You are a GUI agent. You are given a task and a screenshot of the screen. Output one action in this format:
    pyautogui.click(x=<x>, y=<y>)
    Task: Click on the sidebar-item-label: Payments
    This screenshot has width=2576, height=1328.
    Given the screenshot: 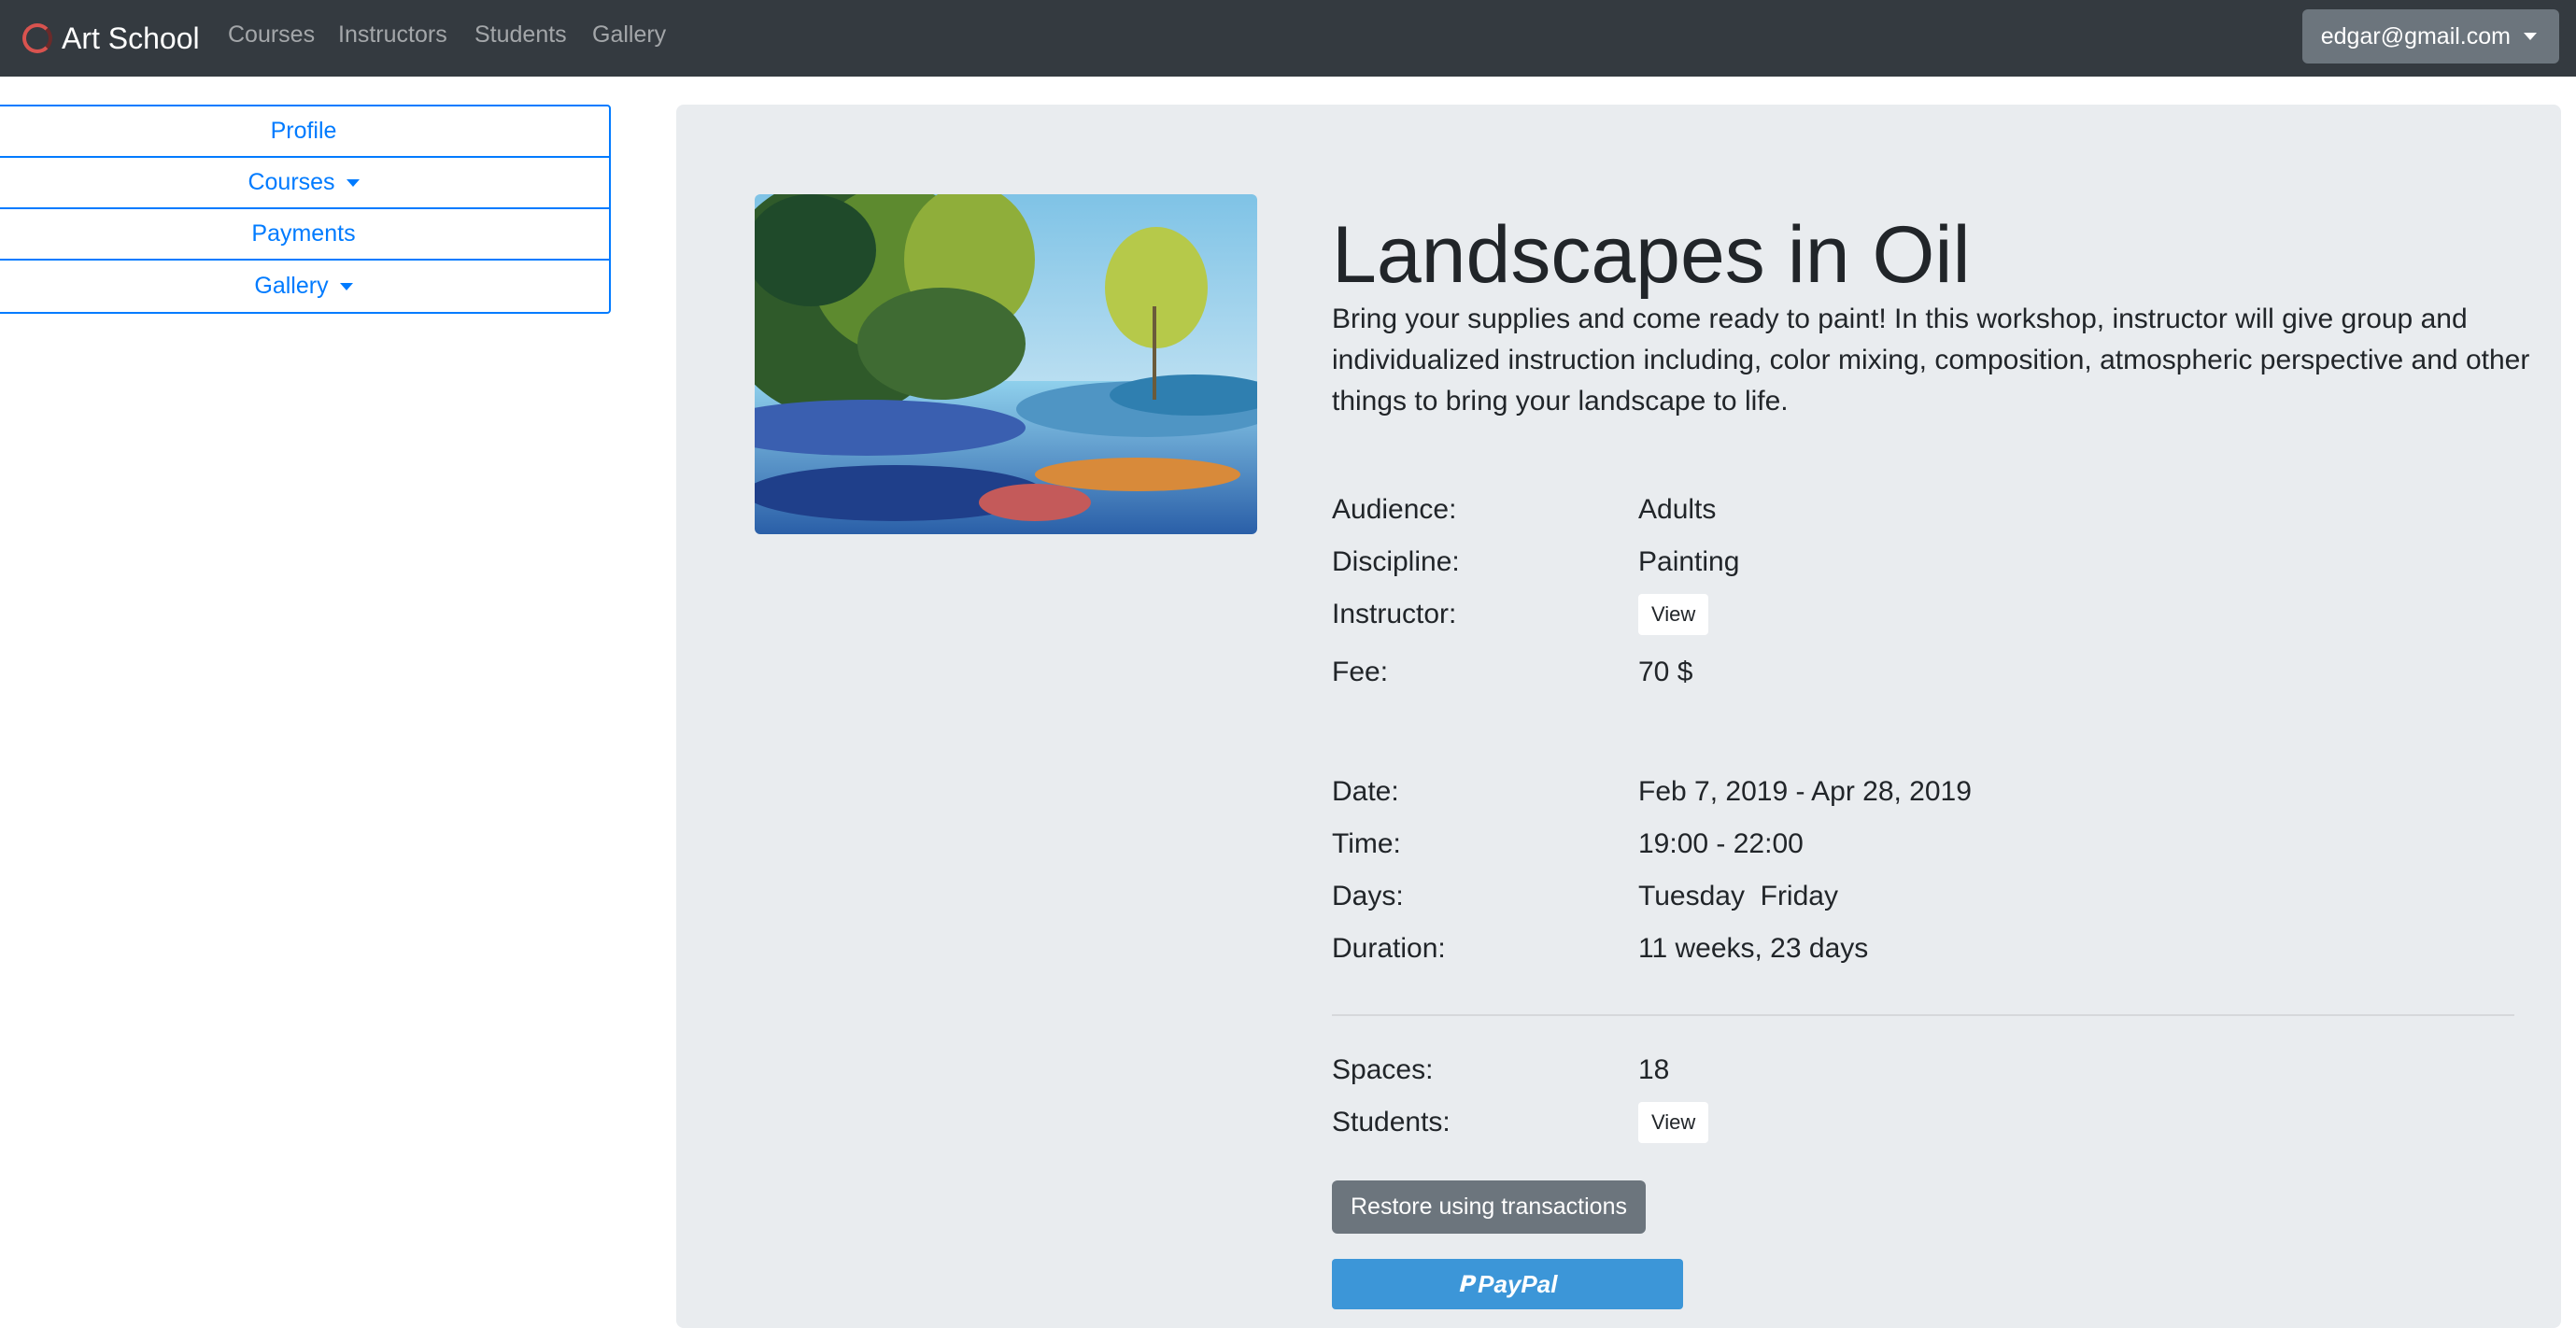 What is the action you would take?
    pyautogui.click(x=303, y=233)
    